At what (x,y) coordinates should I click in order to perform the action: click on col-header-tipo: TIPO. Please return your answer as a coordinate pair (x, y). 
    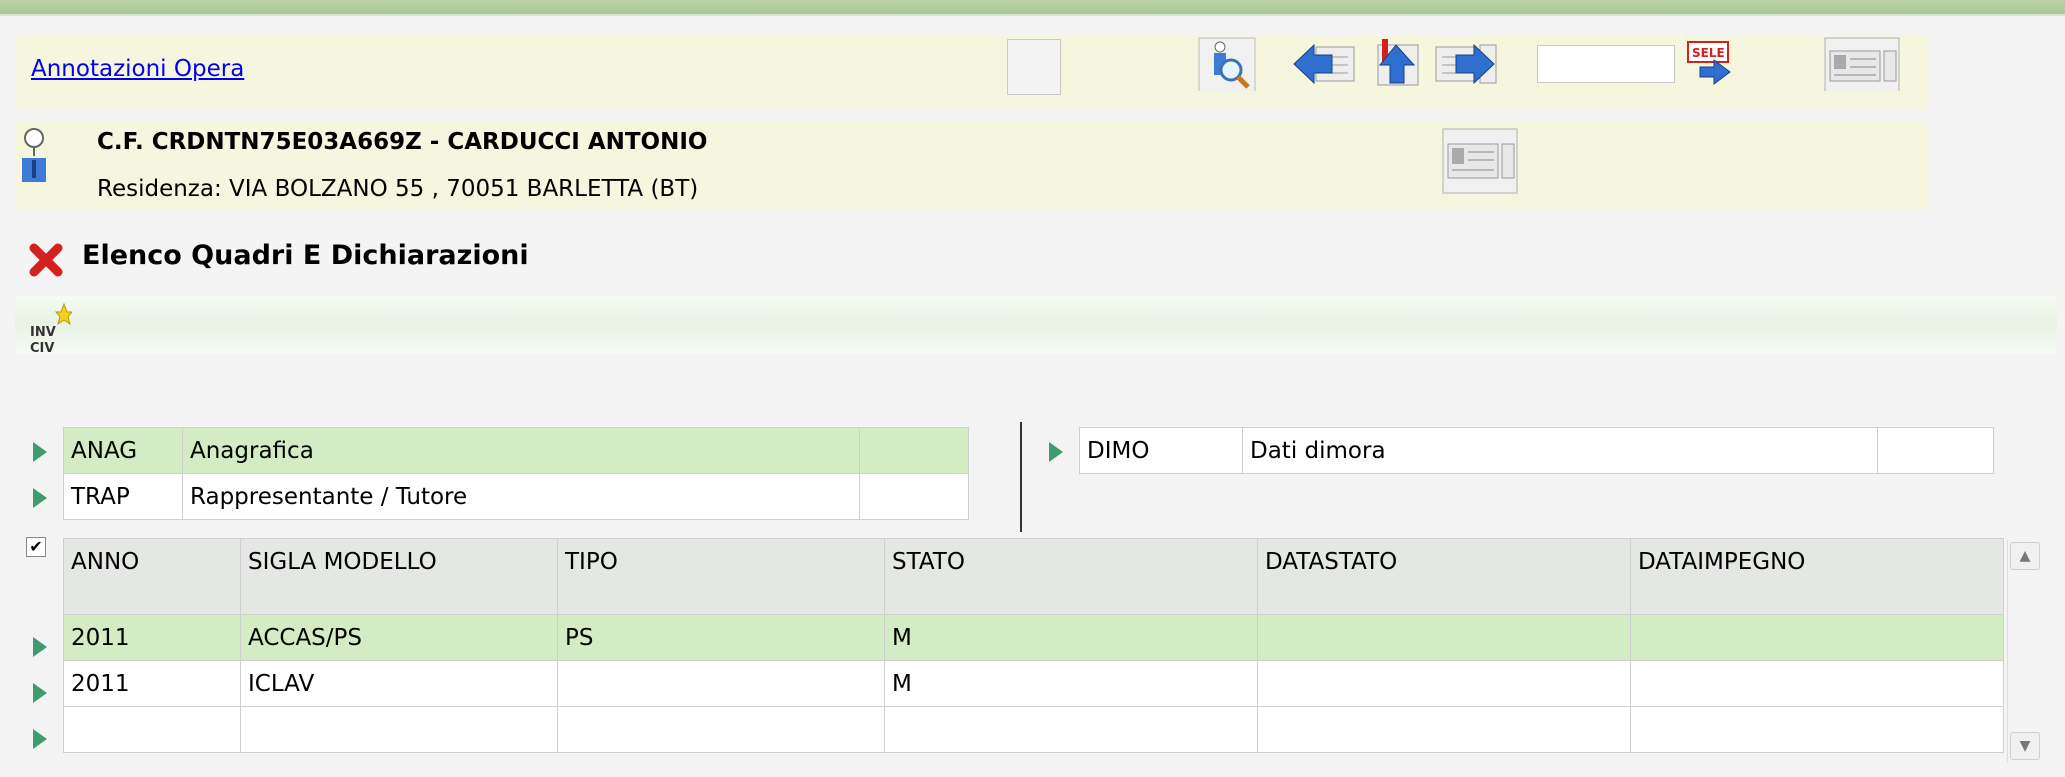
    Looking at the image, I should click on (721, 576).